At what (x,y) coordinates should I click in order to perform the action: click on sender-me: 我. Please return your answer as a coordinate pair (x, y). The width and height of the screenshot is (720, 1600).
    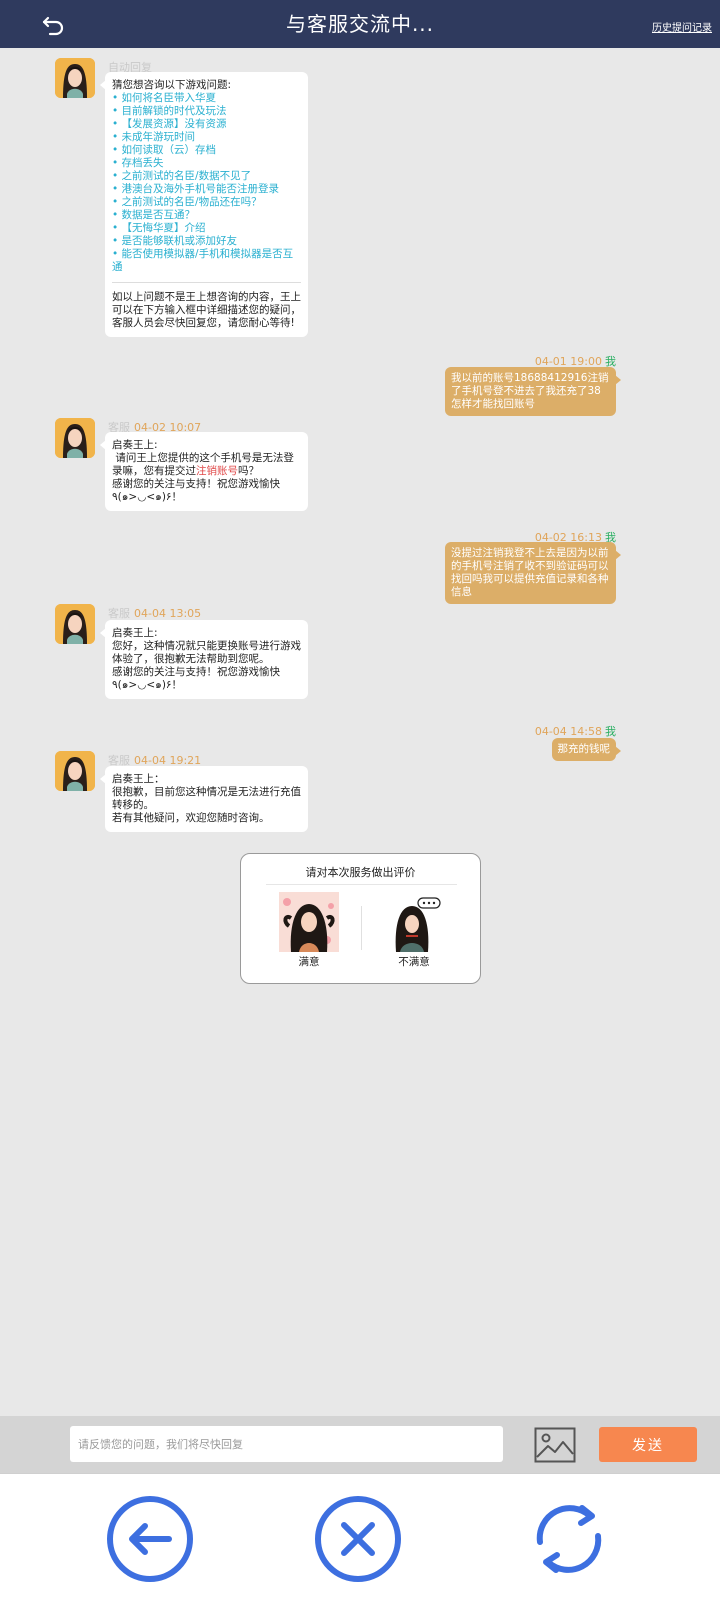
    Looking at the image, I should click on (610, 731).